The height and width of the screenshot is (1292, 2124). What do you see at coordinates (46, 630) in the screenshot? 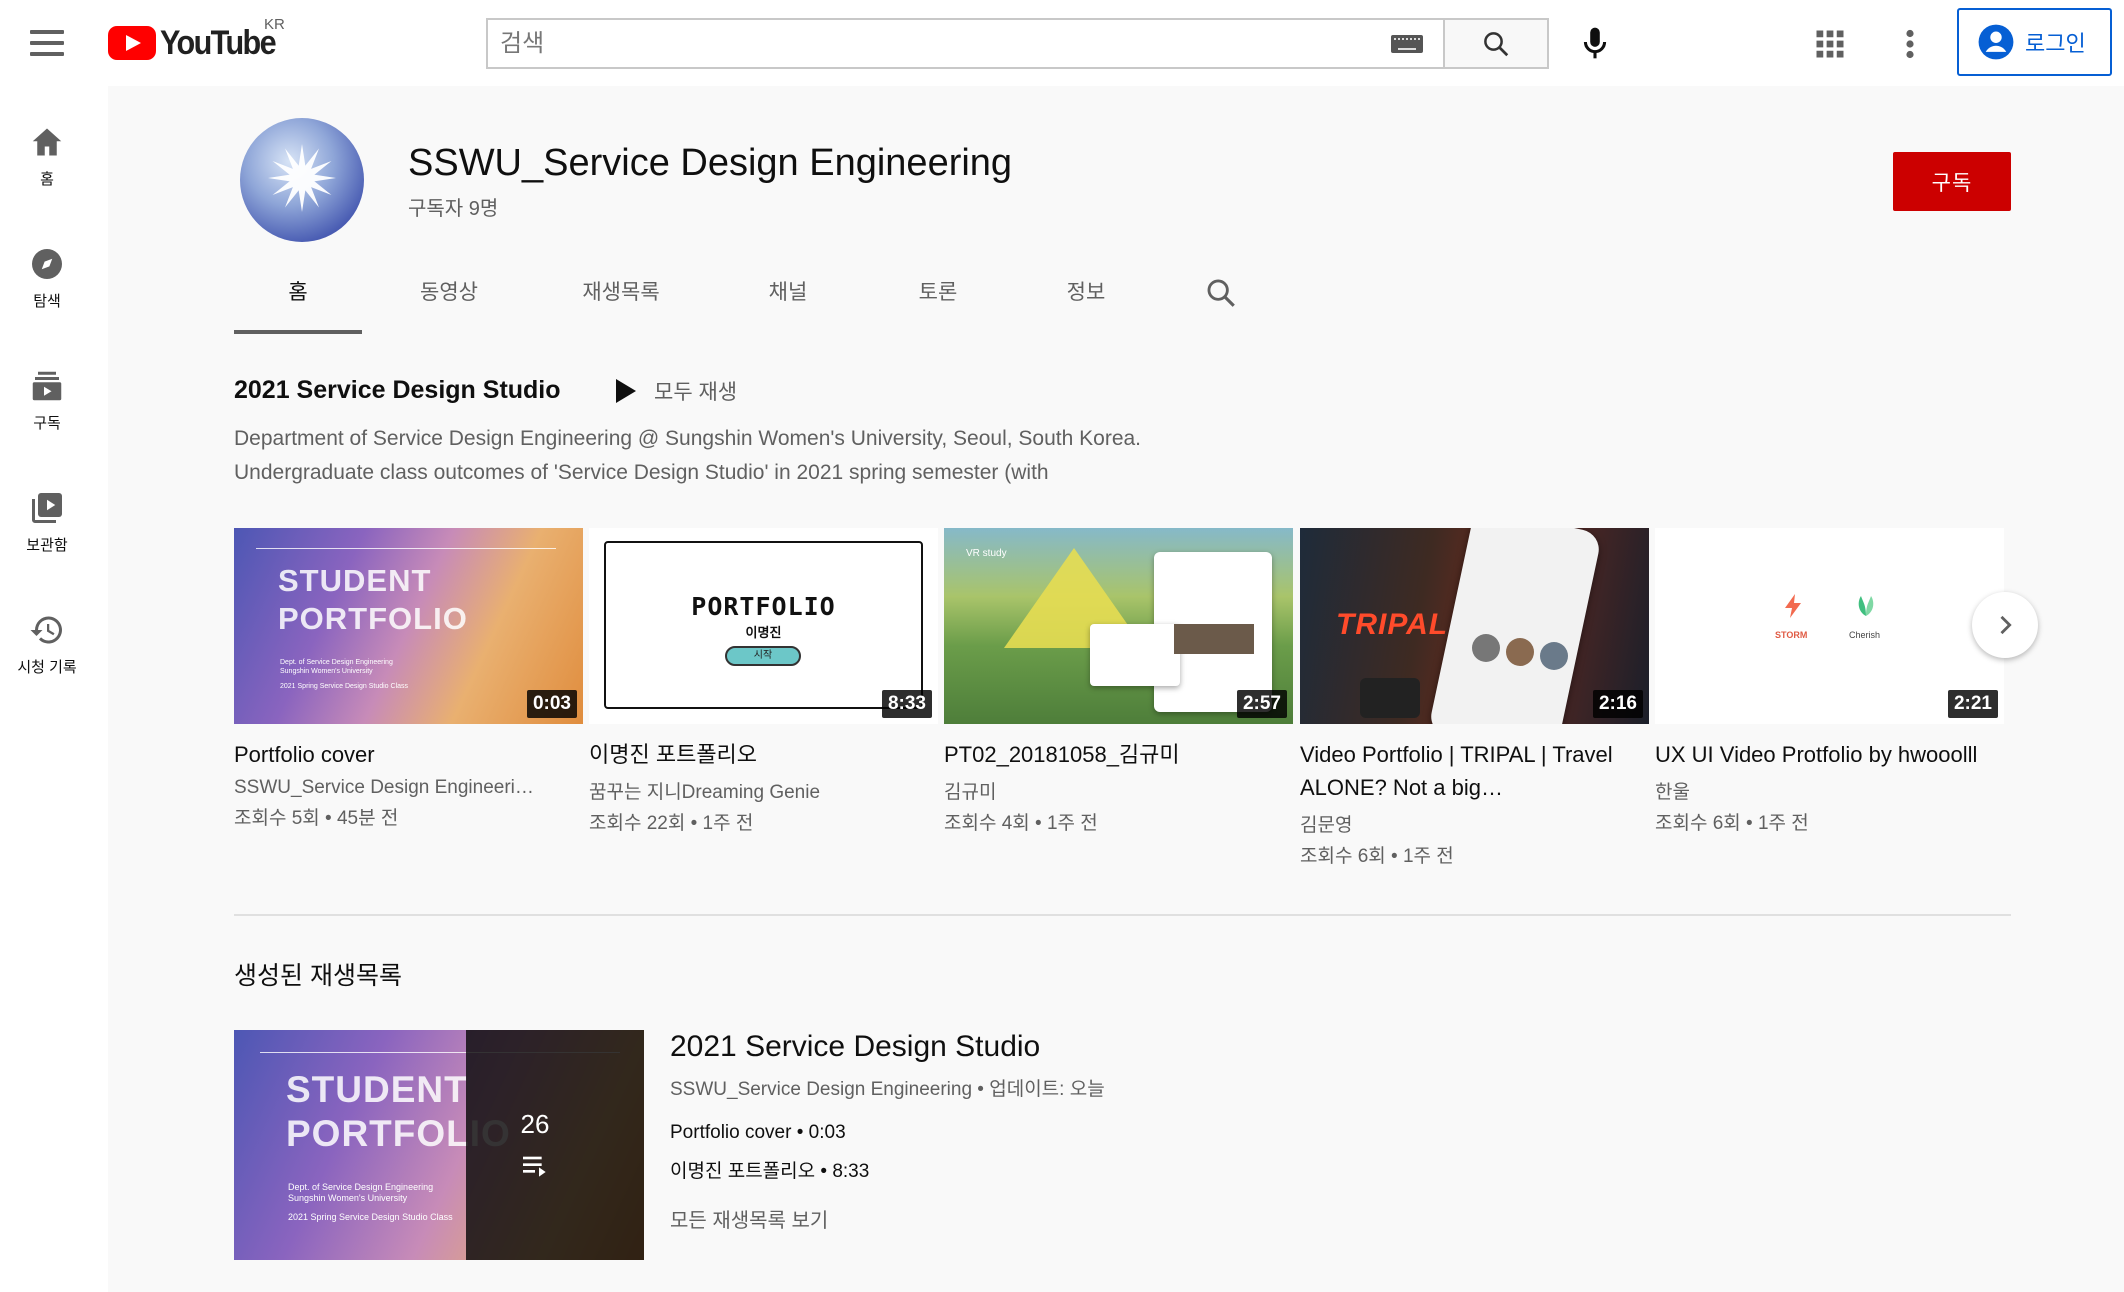
I see `history-icon` at bounding box center [46, 630].